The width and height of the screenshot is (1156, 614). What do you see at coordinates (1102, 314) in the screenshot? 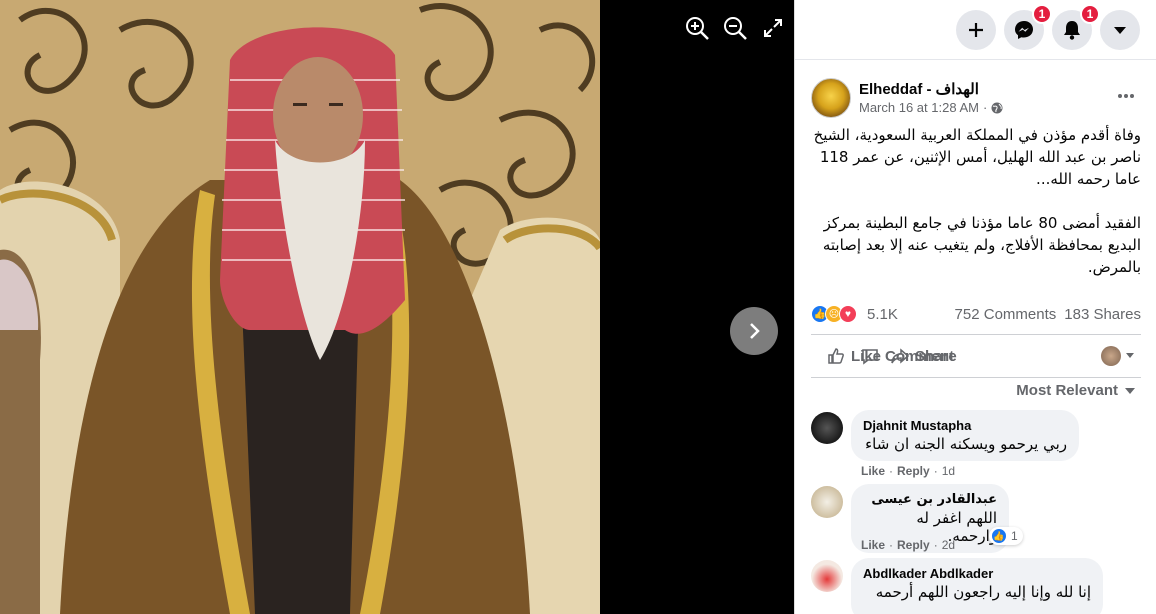
I see `shares-count: 183 Shares` at bounding box center [1102, 314].